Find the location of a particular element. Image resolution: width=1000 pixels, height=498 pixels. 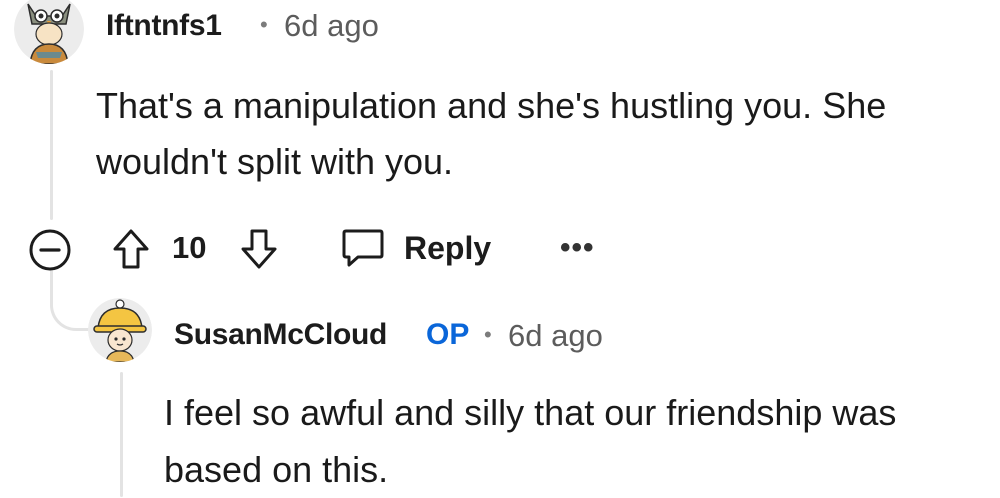

collapse-button is located at coordinates (50, 250).